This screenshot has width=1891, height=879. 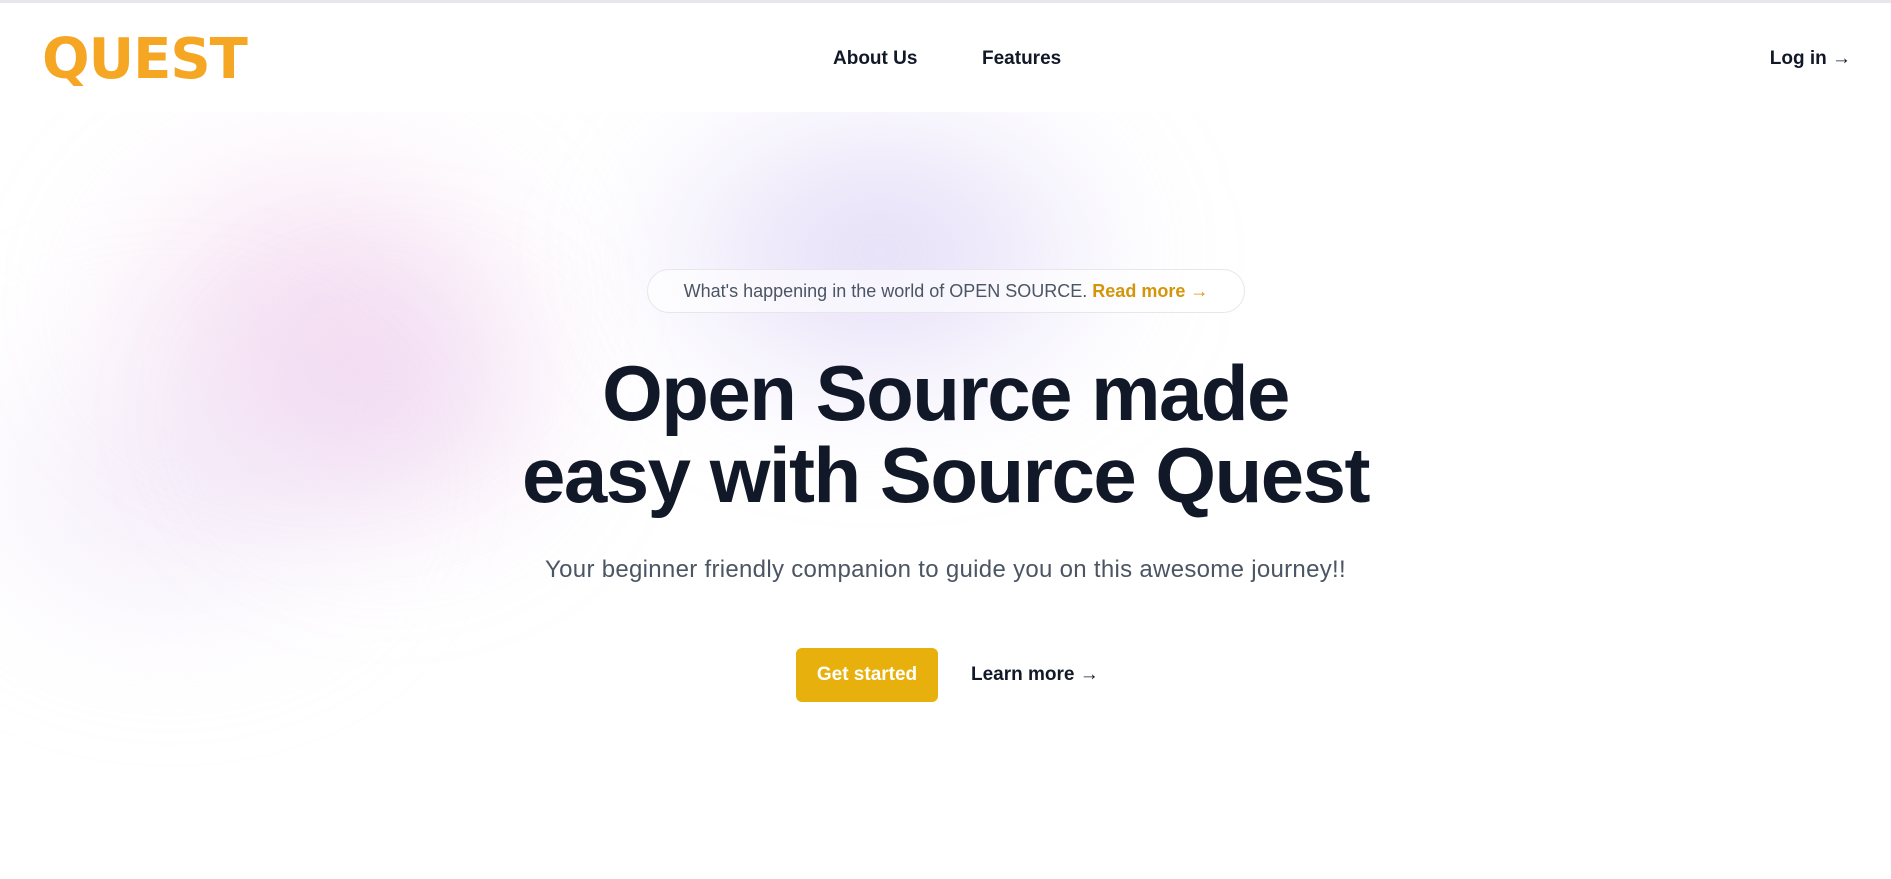 I want to click on nav-features: Features, so click(x=1021, y=59).